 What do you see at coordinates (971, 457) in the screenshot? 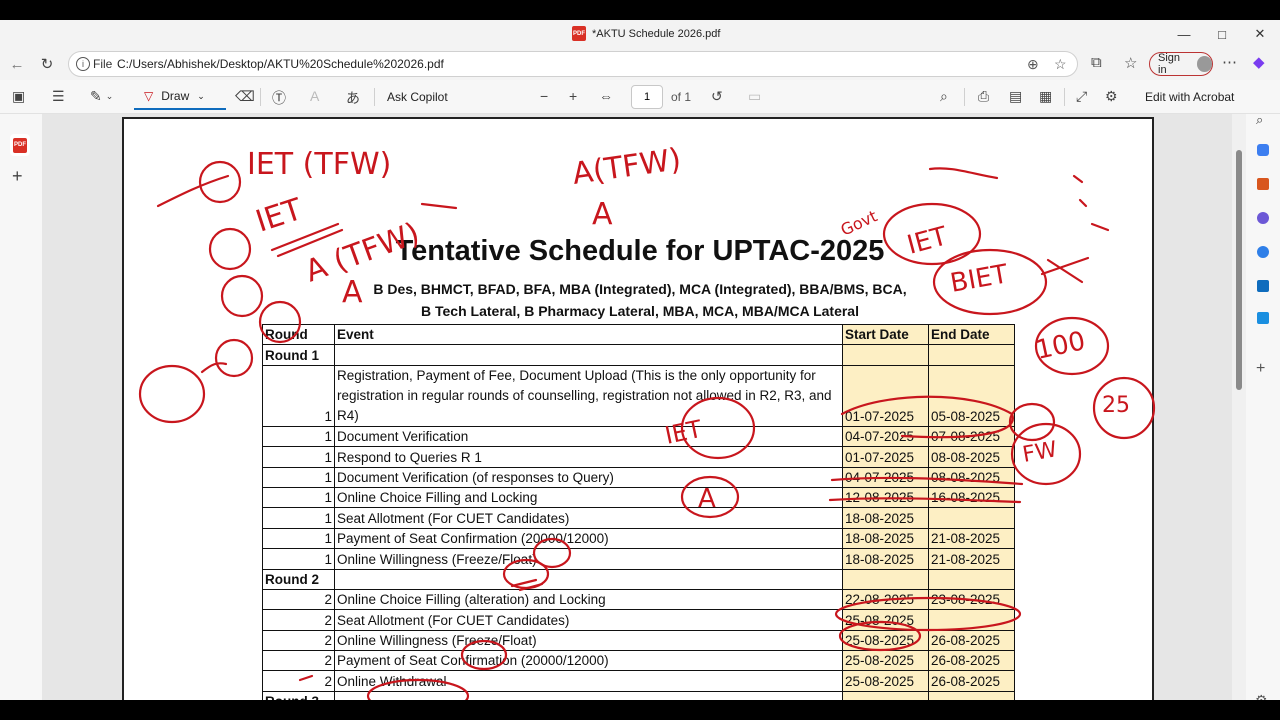
I see `end-date-cell: 08-08-2025` at bounding box center [971, 457].